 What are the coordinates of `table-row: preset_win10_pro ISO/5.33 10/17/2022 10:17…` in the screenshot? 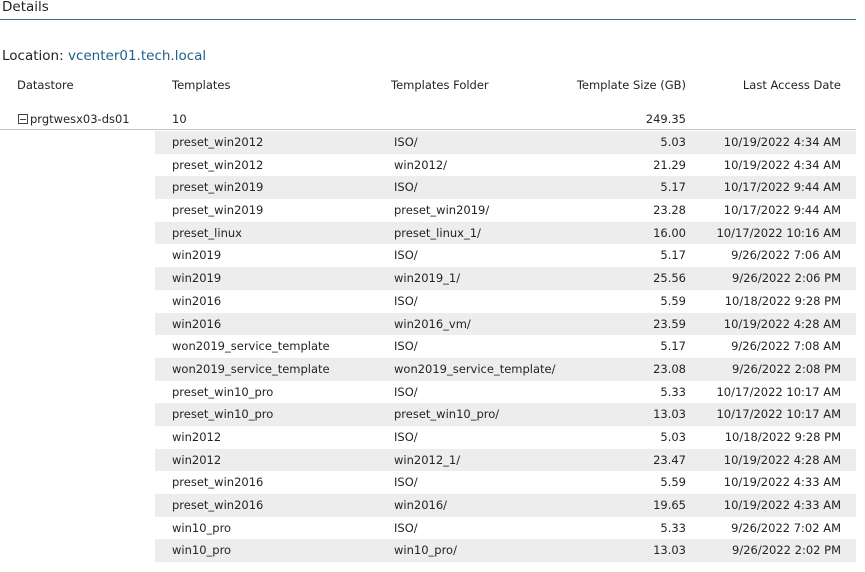 It's located at (505, 392).